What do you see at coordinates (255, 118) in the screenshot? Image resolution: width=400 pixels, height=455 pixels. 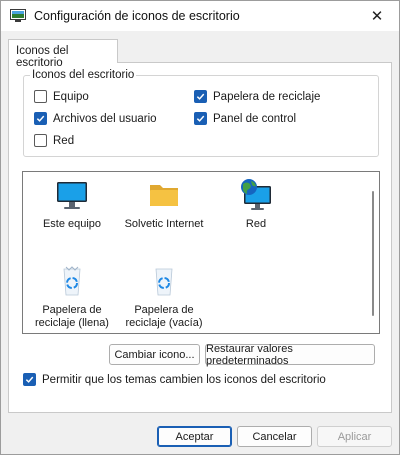 I see `checkbox-label: Panel de control` at bounding box center [255, 118].